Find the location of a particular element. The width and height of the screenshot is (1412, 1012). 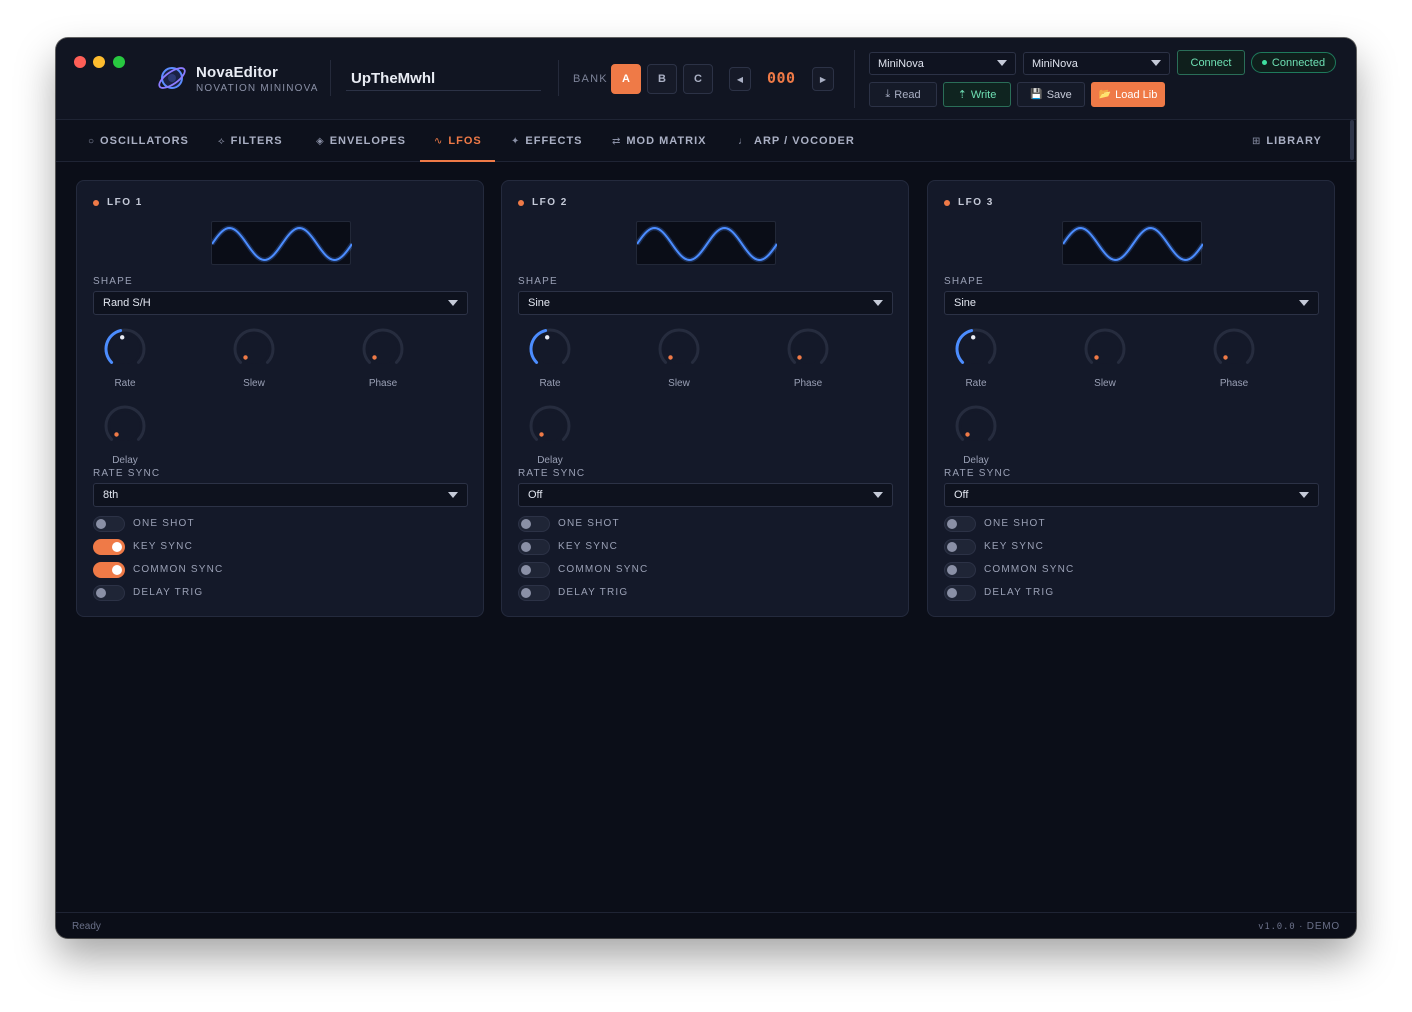

midi-input-select: MiniNova is located at coordinates (942, 63).